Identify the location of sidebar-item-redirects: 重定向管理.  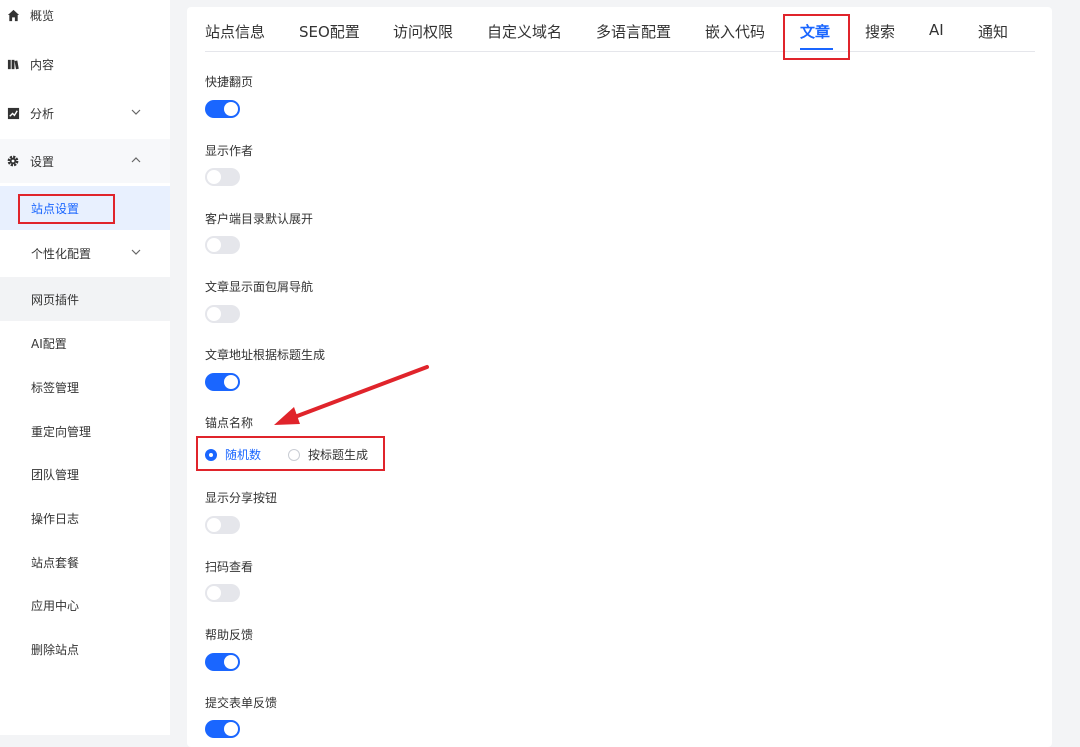
(85, 431).